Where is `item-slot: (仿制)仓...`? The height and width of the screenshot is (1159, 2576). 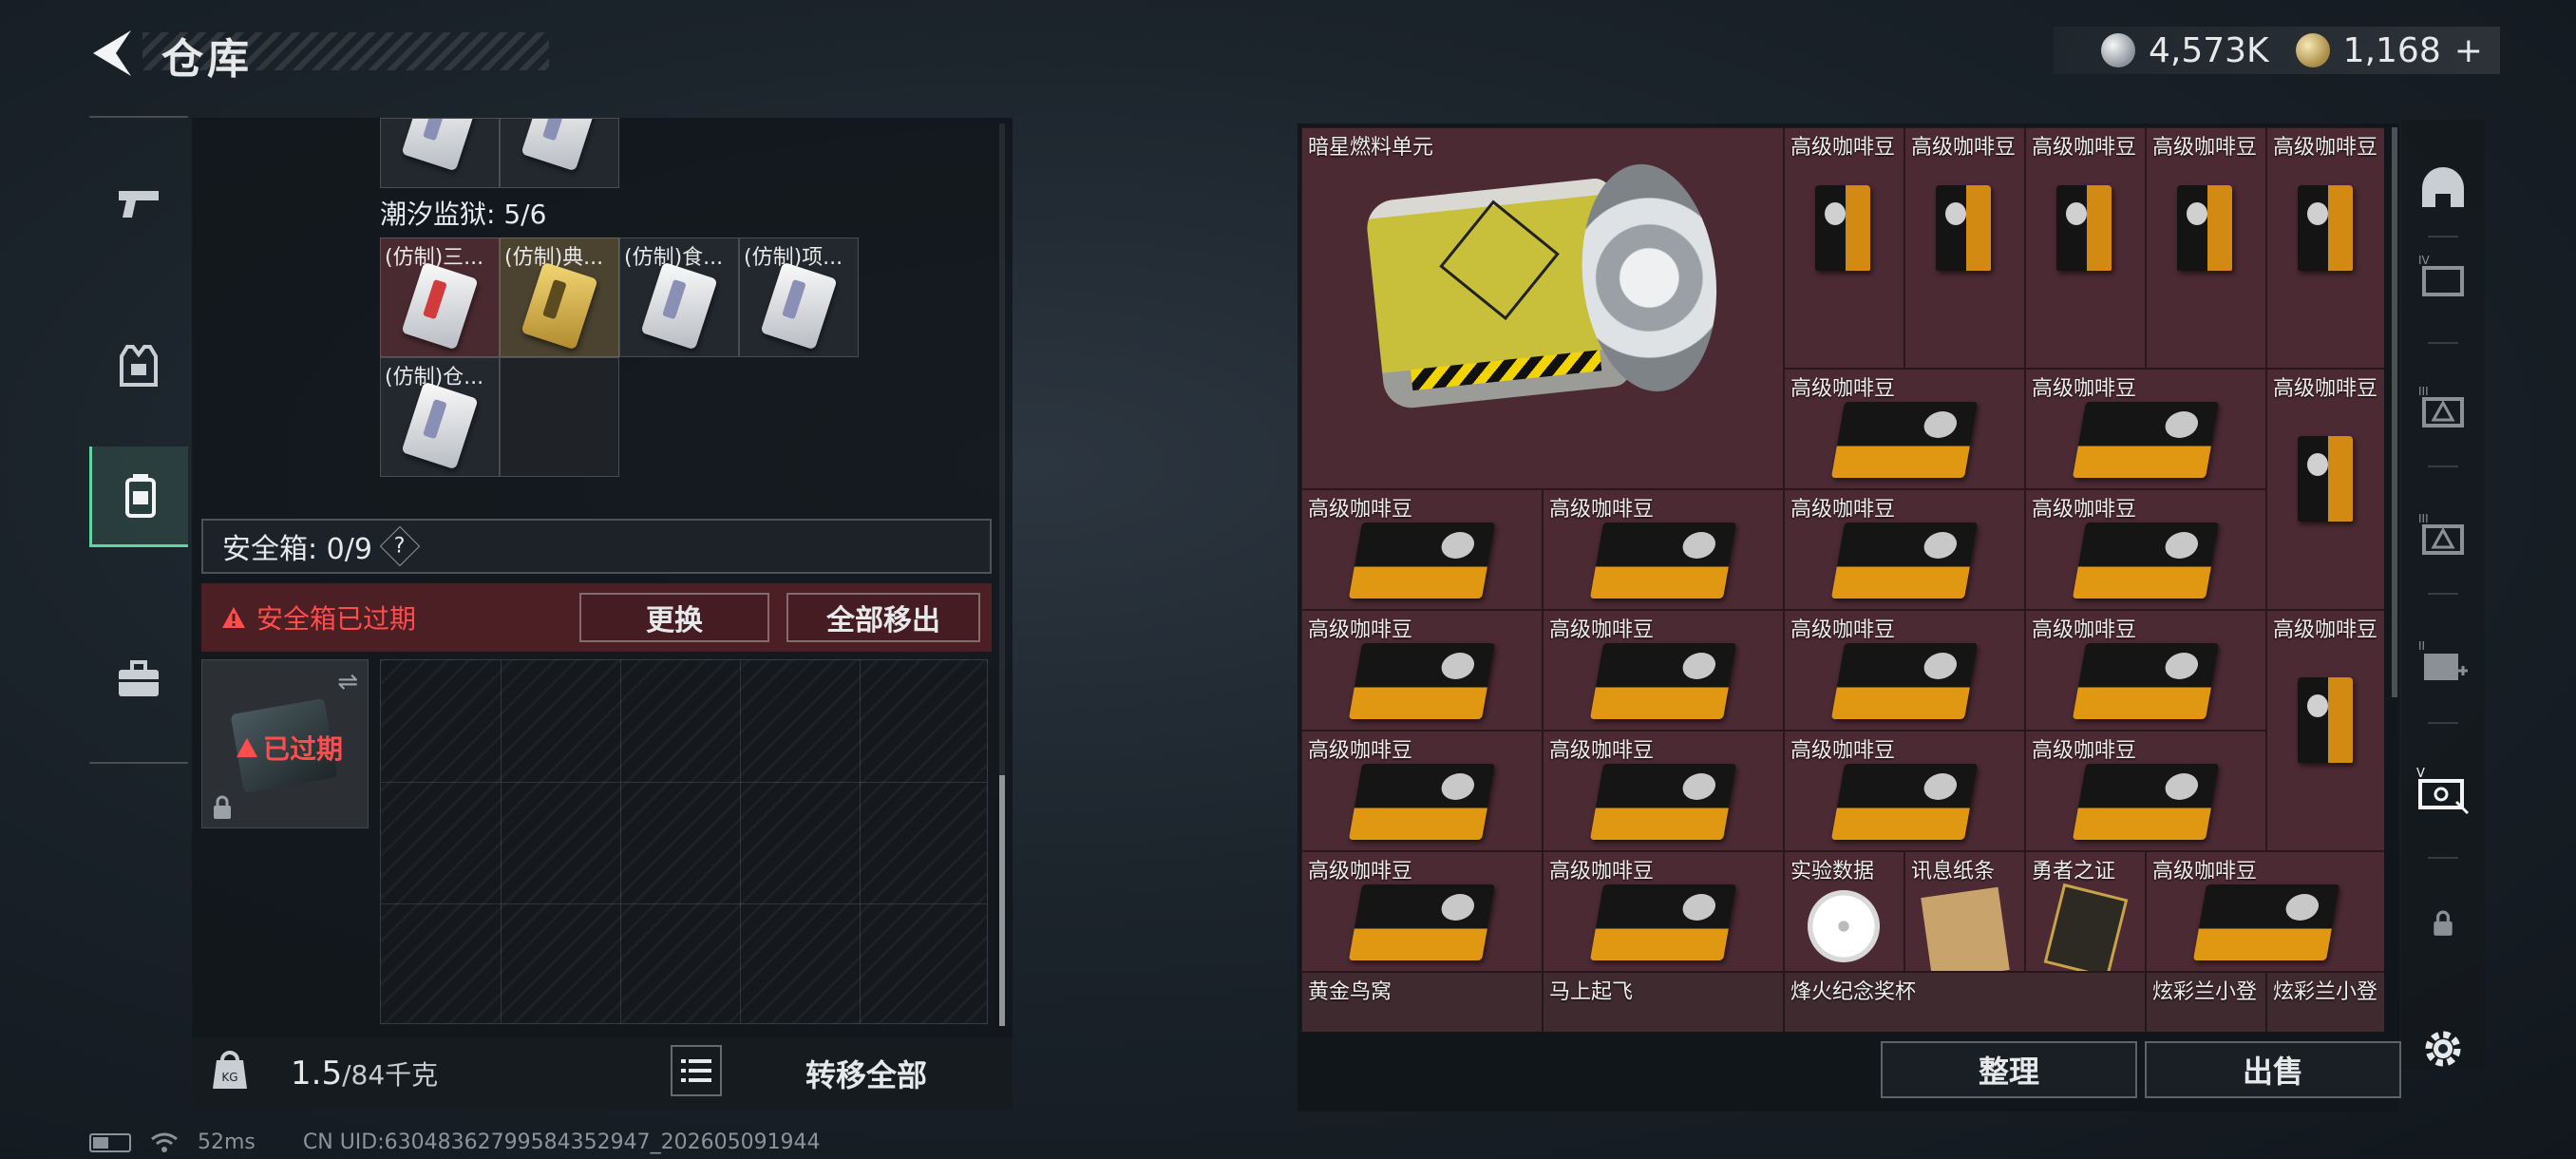 item-slot: (仿制)仓... is located at coordinates (440, 417).